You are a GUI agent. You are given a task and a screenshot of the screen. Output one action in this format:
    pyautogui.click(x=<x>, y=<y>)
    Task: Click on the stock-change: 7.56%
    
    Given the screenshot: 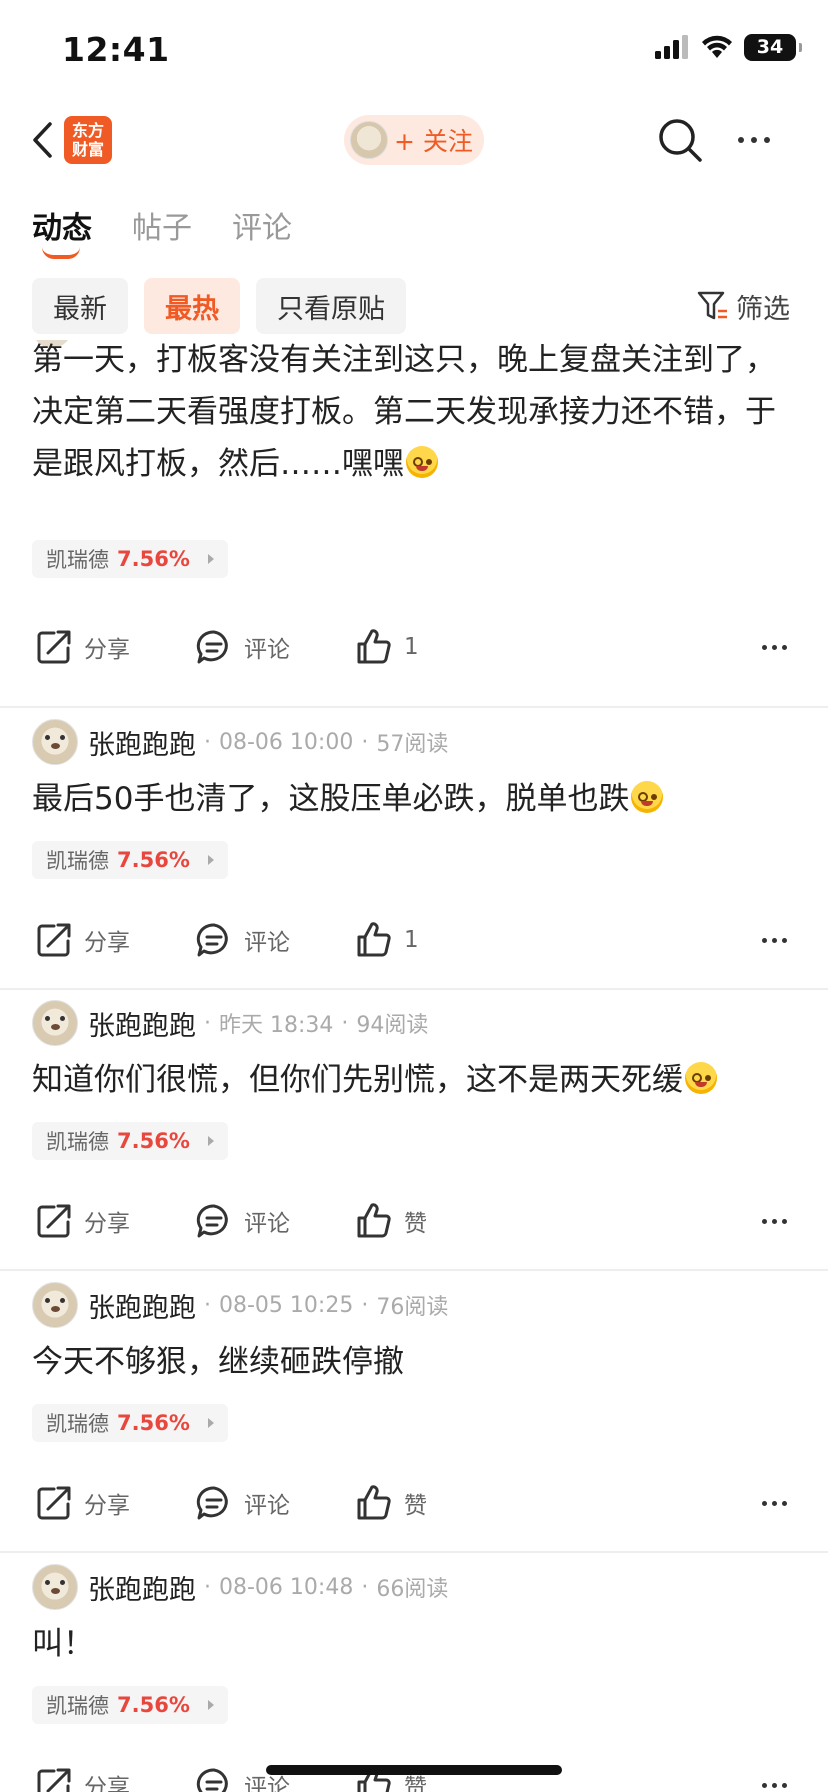 What is the action you would take?
    pyautogui.click(x=153, y=1705)
    